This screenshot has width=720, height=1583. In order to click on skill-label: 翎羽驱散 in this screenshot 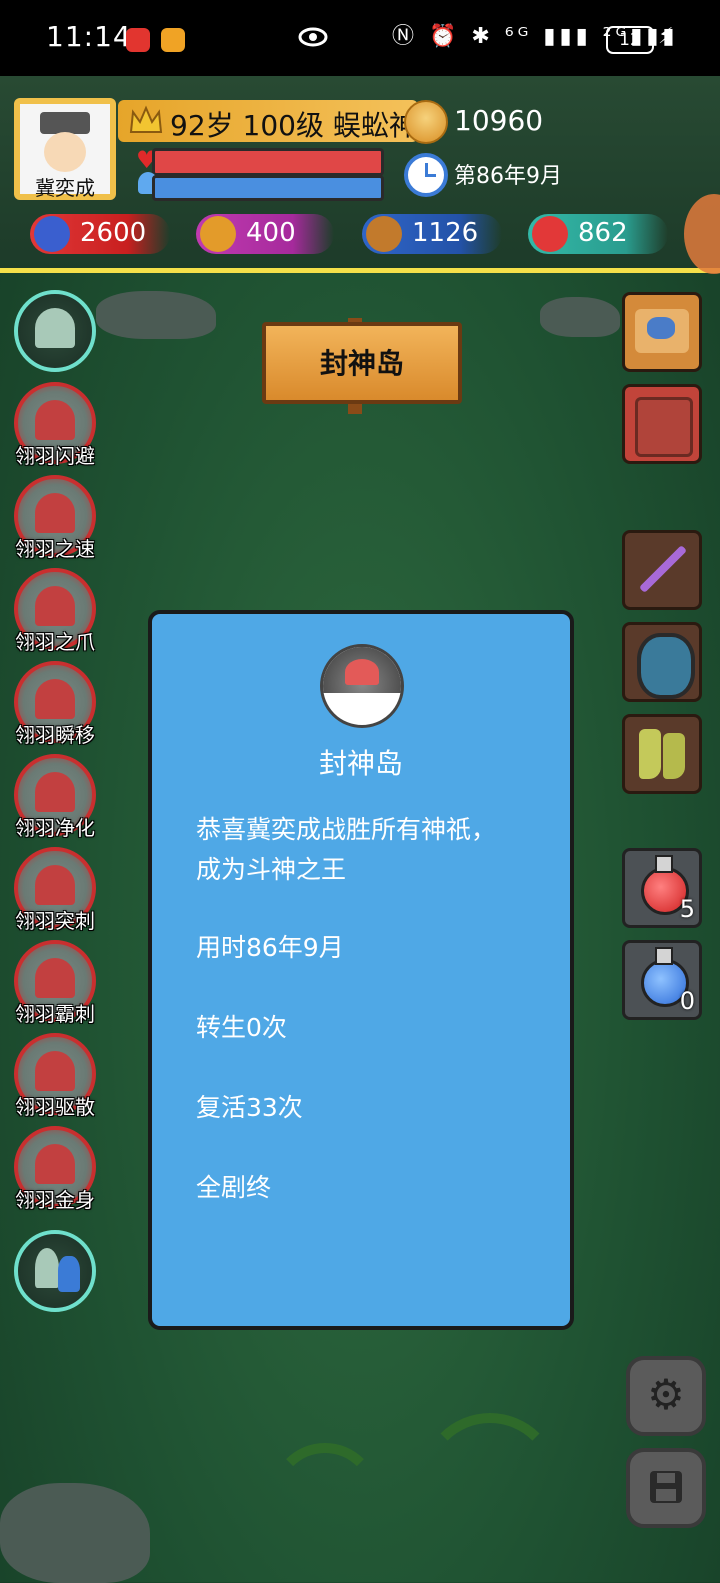, I will do `click(55, 1107)`.